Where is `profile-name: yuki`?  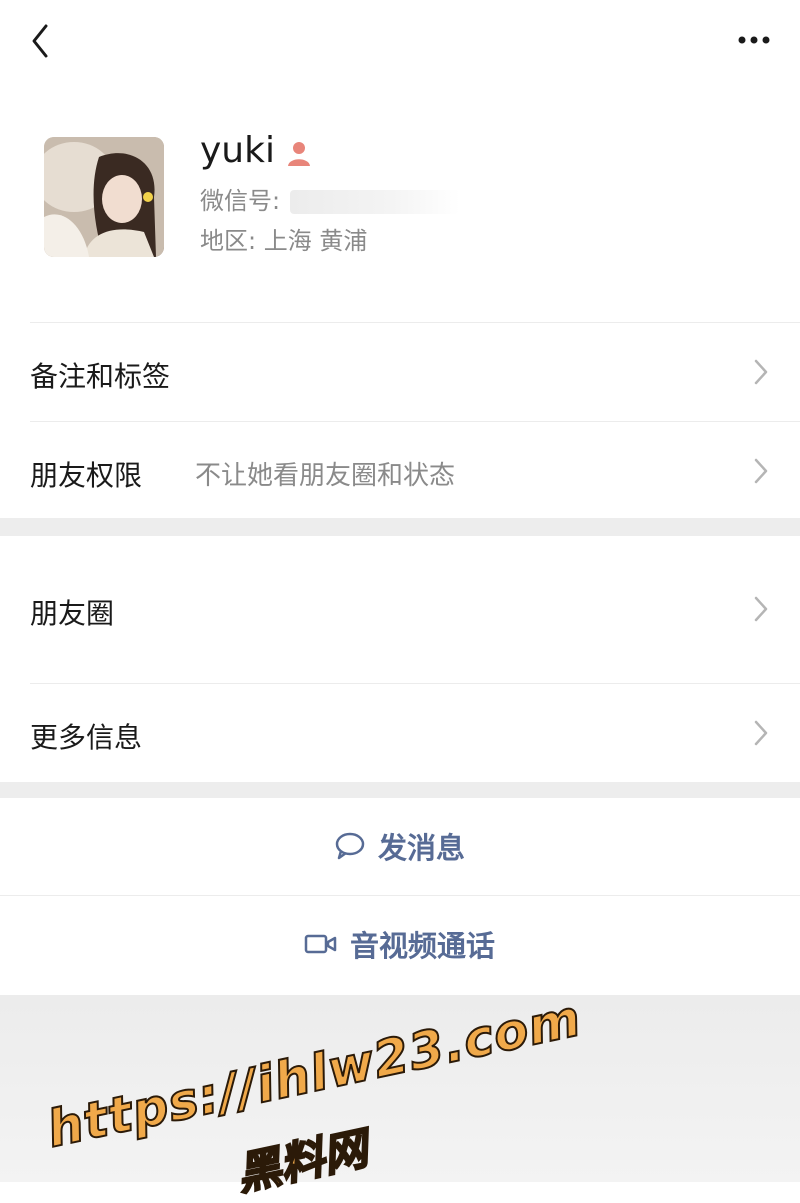 profile-name: yuki is located at coordinates (237, 150).